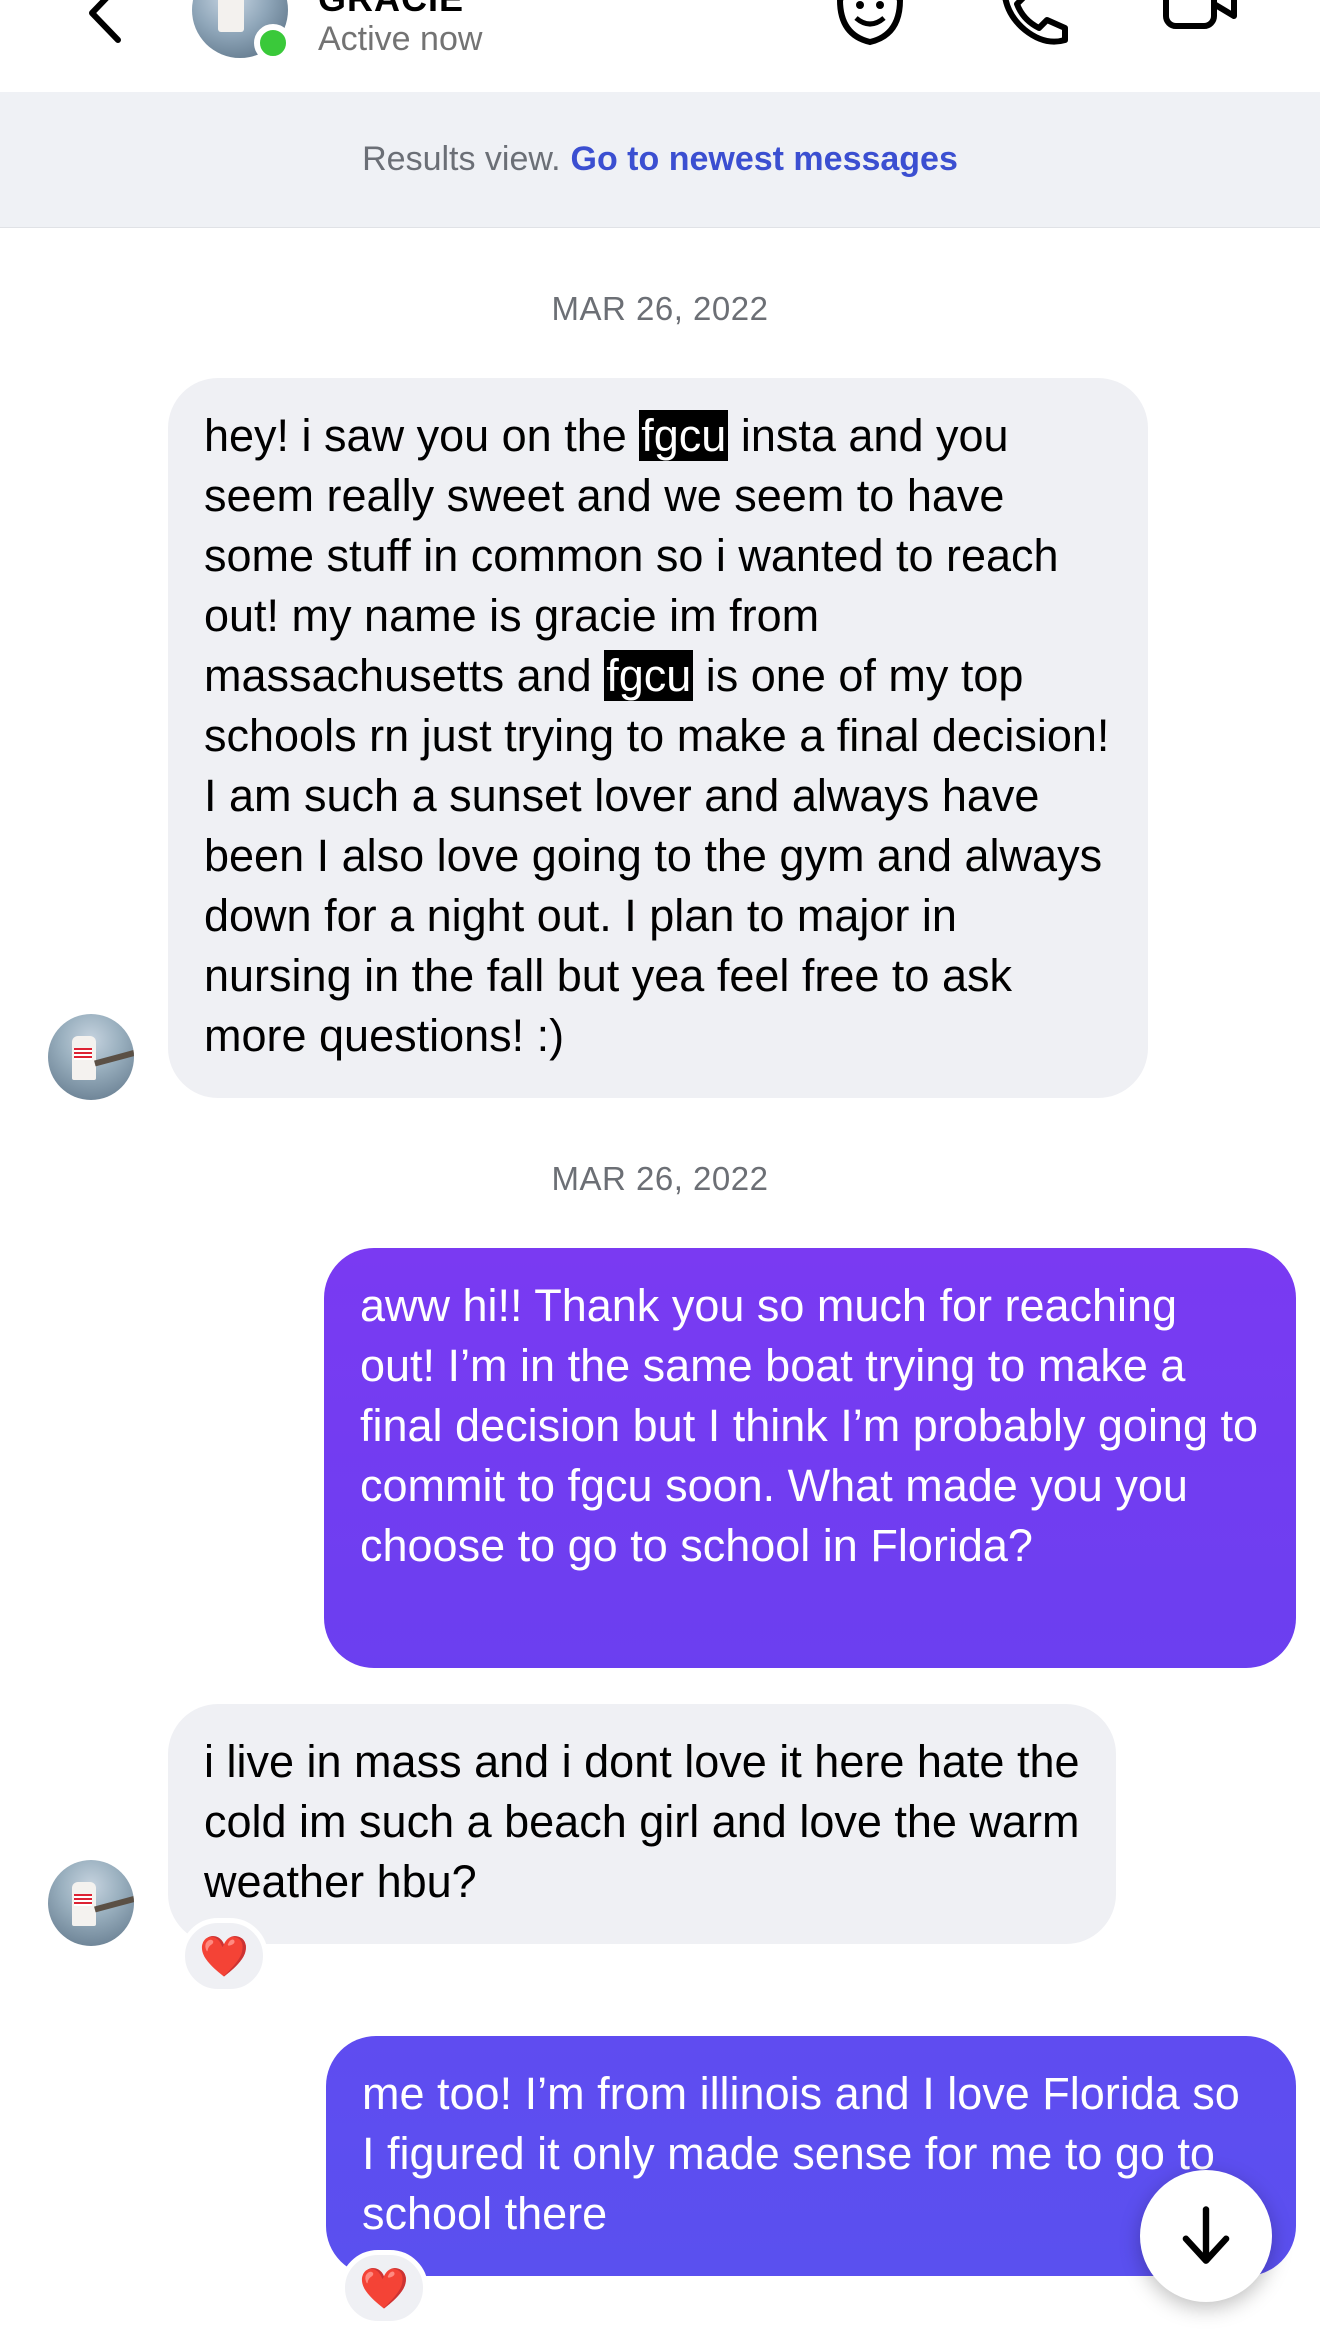 Image resolution: width=1320 pixels, height=2346 pixels. Describe the element at coordinates (391, 10) in the screenshot. I see `contact-name: GRACIE` at that location.